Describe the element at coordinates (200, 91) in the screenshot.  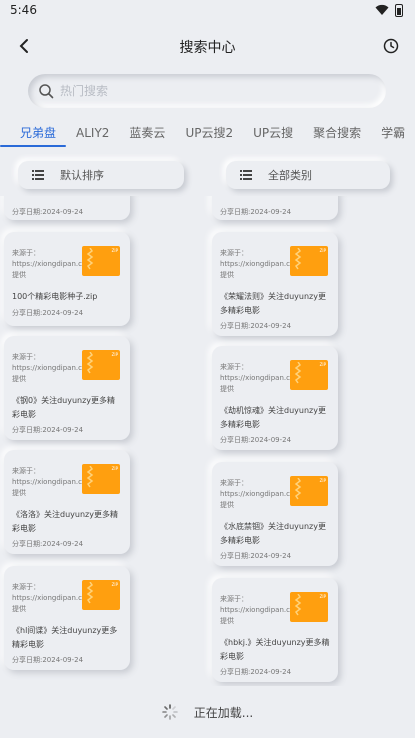
I see `search-input` at that location.